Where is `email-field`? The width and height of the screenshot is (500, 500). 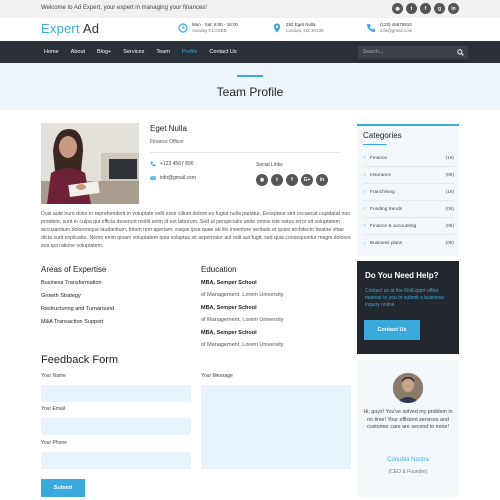
email-field is located at coordinates (116, 426).